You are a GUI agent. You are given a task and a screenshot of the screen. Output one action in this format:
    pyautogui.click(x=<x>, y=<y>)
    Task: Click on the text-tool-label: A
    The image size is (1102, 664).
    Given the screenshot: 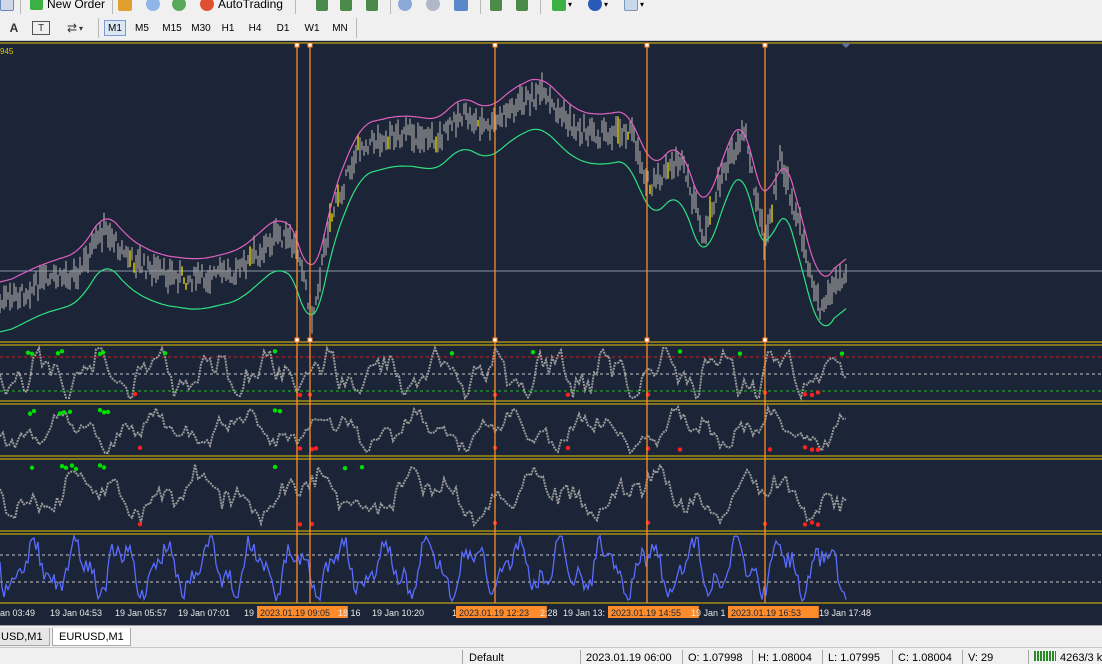 What is the action you would take?
    pyautogui.click(x=14, y=28)
    